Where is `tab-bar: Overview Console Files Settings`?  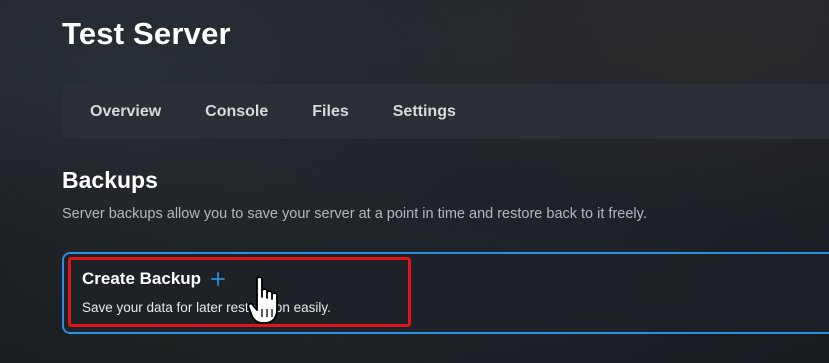
tab-bar: Overview Console Files Settings is located at coordinates (445, 111).